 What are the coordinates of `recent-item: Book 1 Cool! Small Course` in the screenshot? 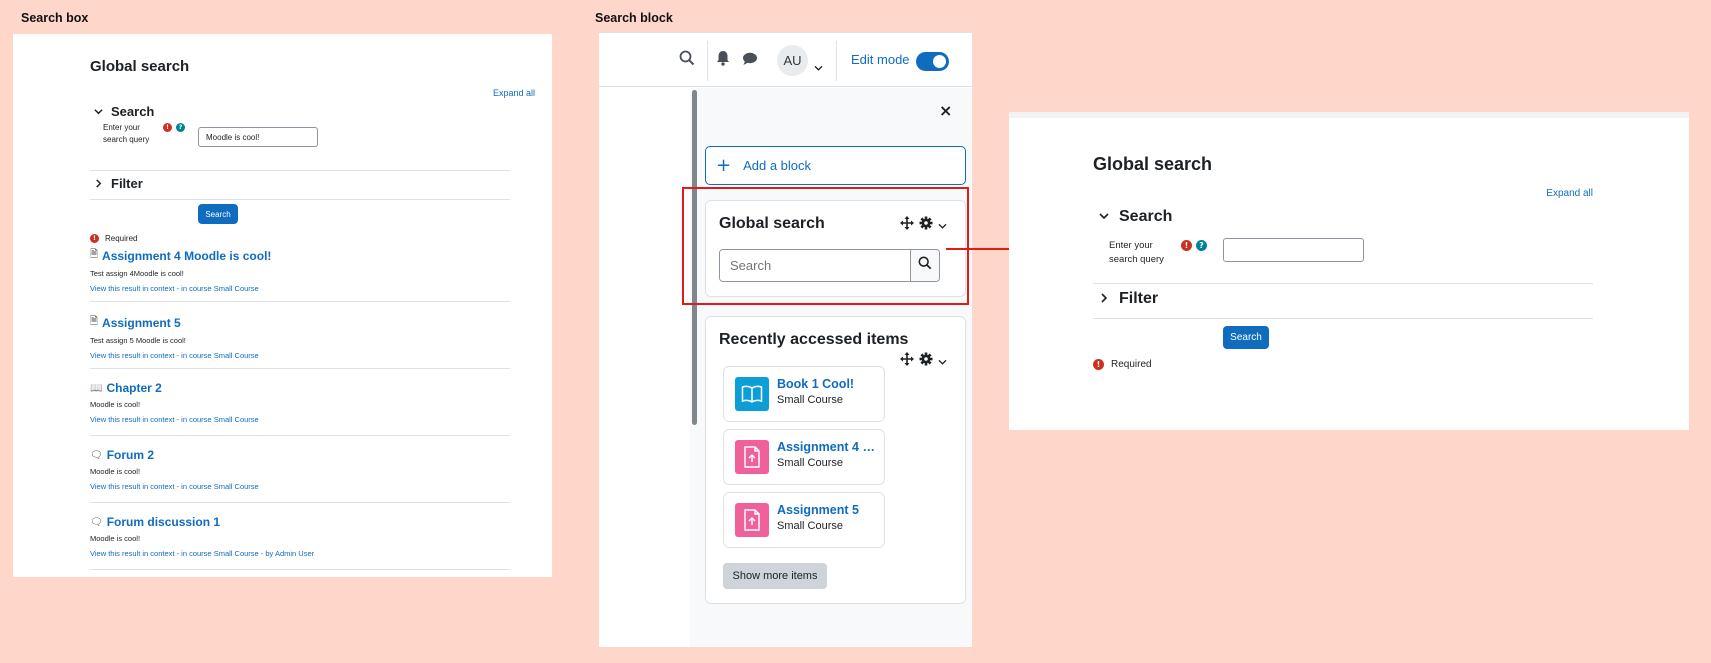 It's located at (804, 394).